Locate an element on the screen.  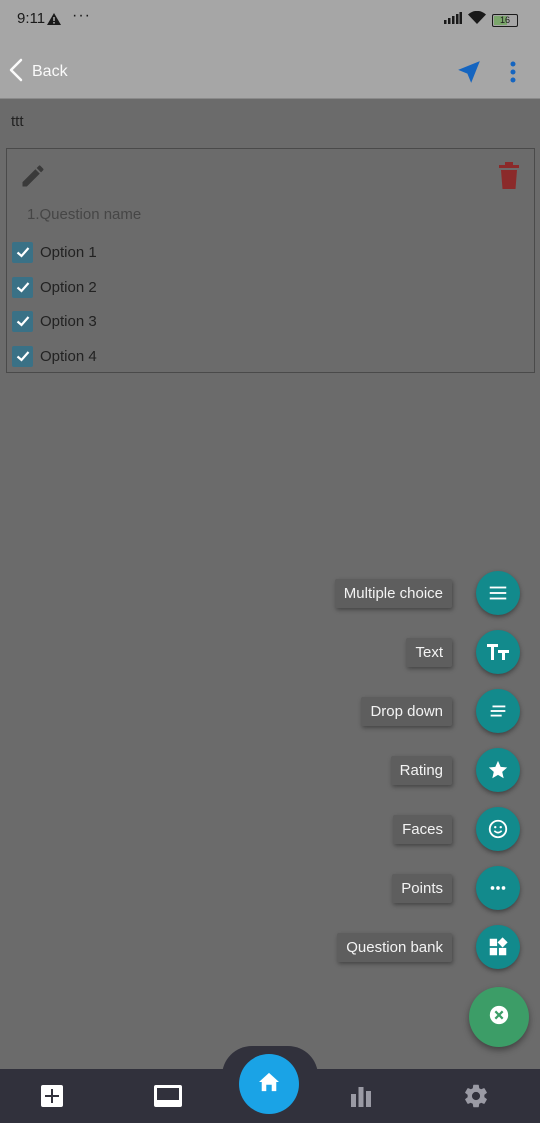
fab-item-drop-down: Drop down is located at coordinates (440, 711).